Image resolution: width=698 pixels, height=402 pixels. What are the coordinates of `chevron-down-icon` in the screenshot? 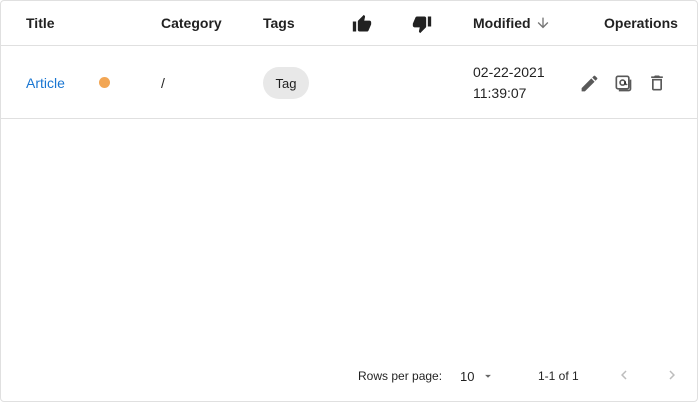 It's located at (488, 376).